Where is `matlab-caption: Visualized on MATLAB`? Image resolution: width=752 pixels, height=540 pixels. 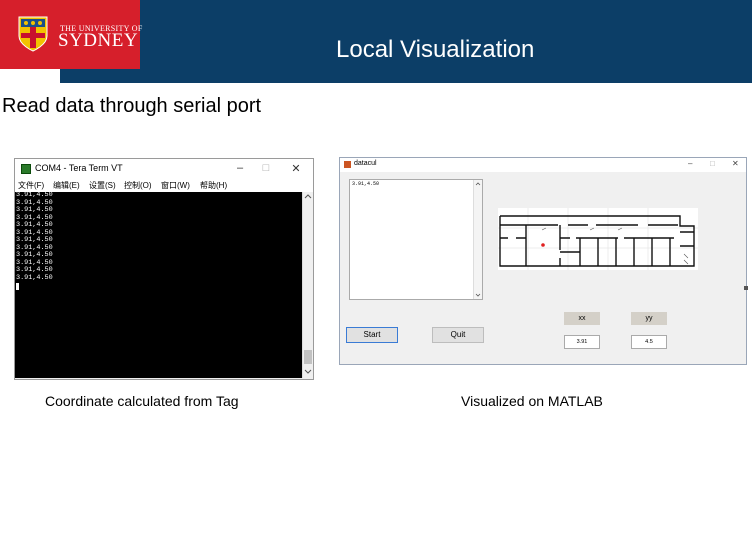
matlab-caption: Visualized on MATLAB is located at coordinates (532, 401).